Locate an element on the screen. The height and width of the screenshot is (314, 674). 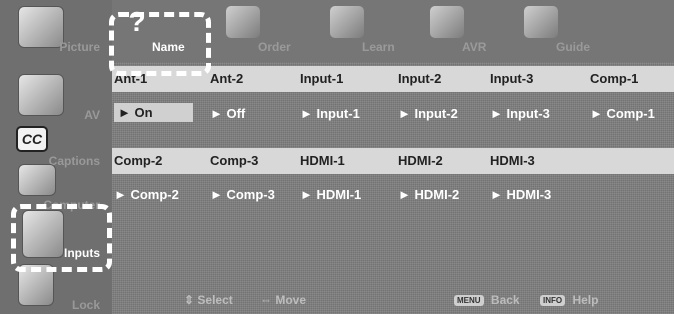
order-icon is located at coordinates (243, 22).